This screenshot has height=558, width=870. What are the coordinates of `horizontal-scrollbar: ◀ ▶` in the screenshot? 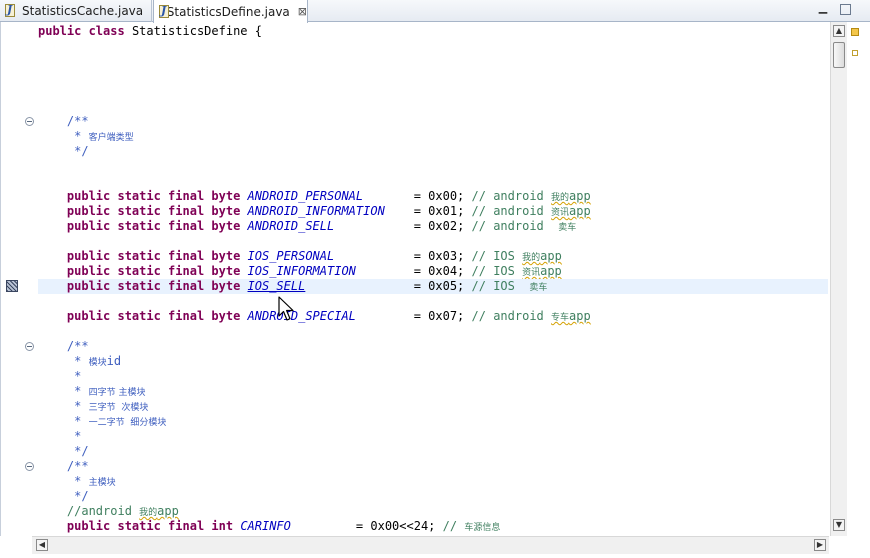 It's located at (430, 545).